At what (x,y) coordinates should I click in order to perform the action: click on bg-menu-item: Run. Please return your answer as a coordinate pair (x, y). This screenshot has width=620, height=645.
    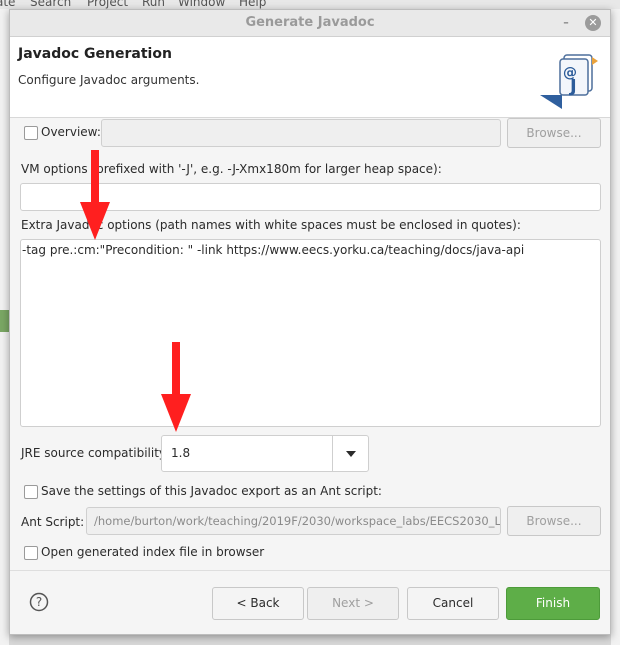
    Looking at the image, I should click on (154, 4).